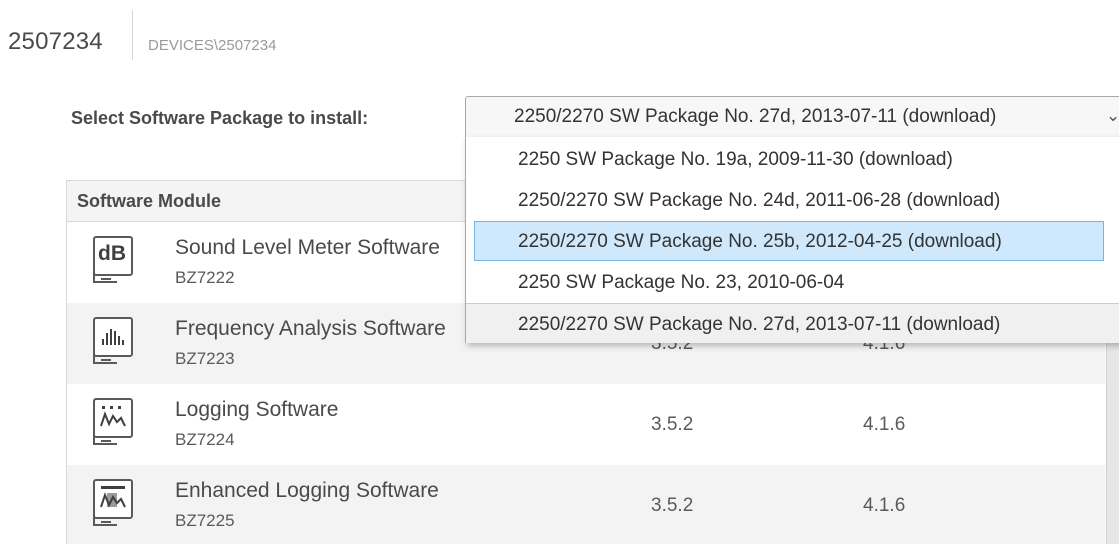  I want to click on frequency-analysis-icon, so click(113, 340).